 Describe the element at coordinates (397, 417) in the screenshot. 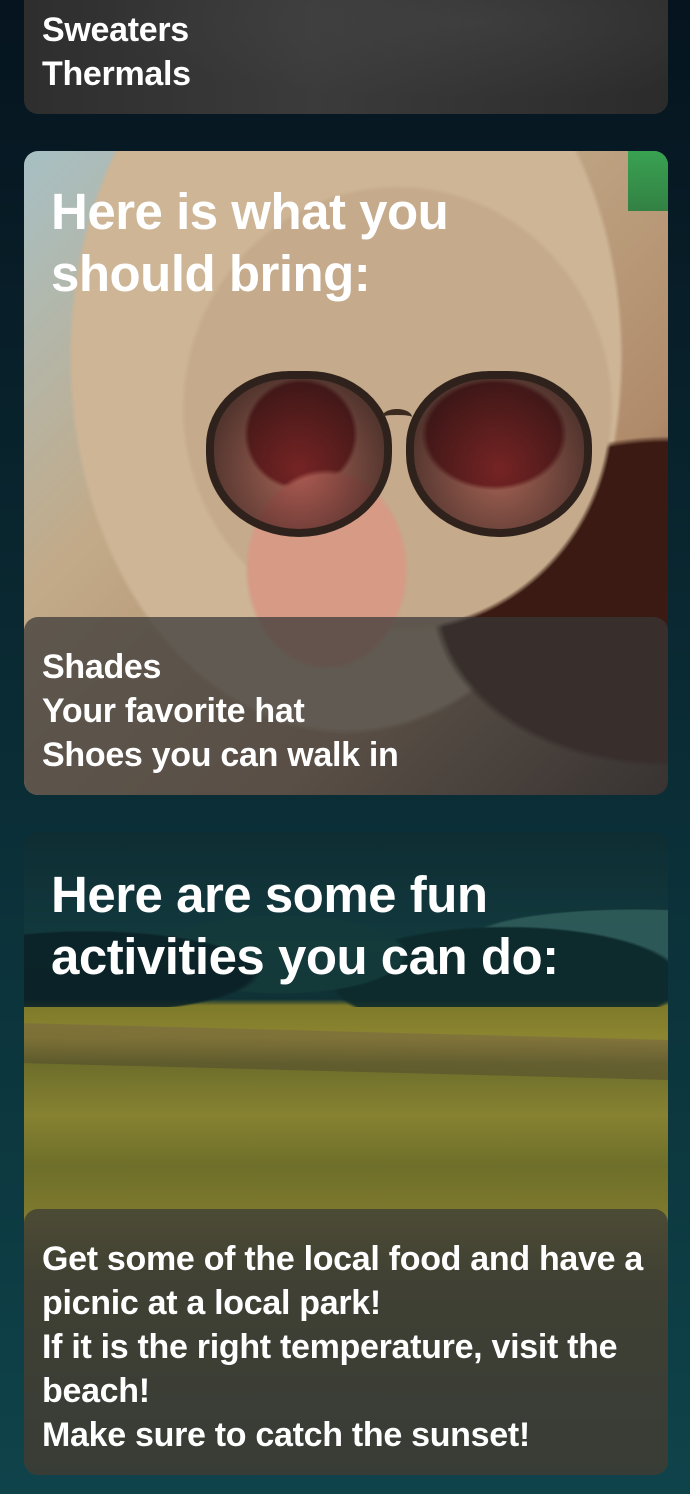

I see `sunglasses-bridge` at that location.